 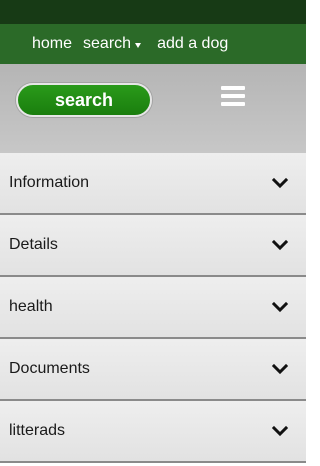 What do you see at coordinates (49, 182) in the screenshot?
I see `section-label: Information` at bounding box center [49, 182].